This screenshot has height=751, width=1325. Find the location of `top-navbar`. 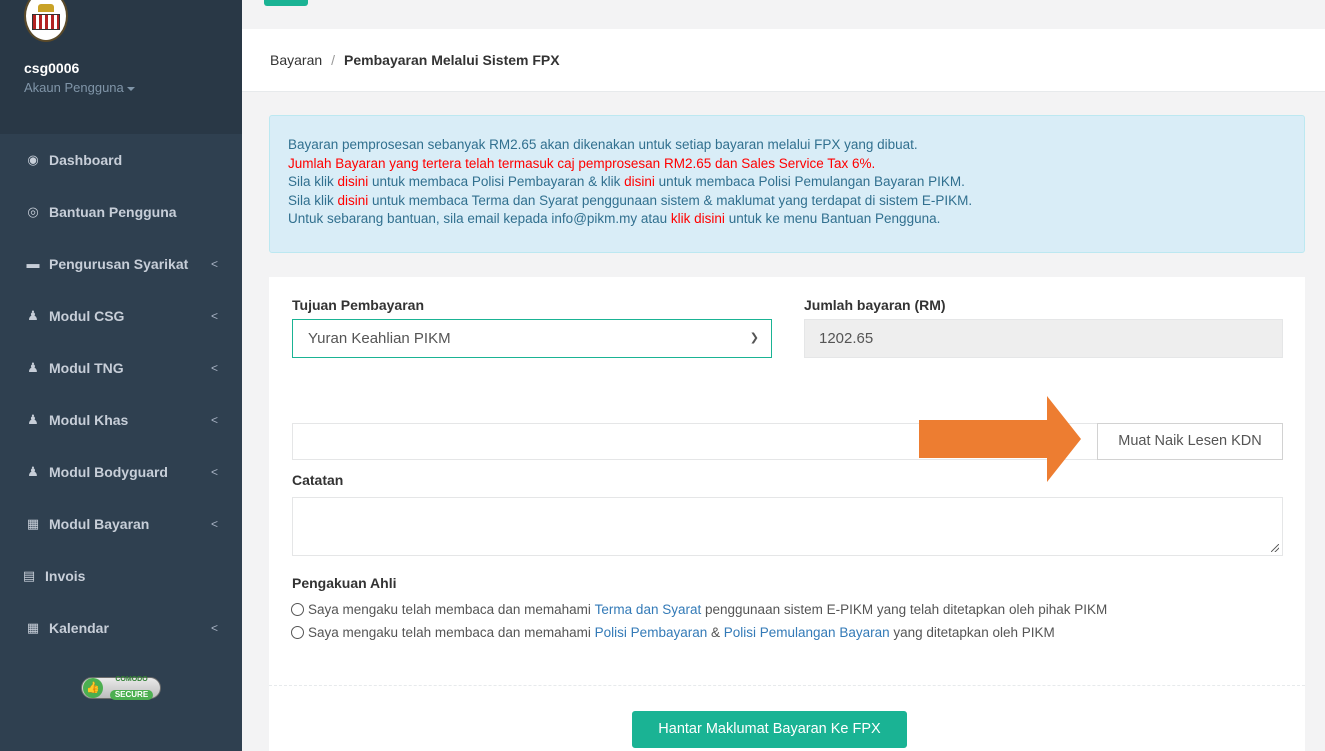

top-navbar is located at coordinates (783, 14).